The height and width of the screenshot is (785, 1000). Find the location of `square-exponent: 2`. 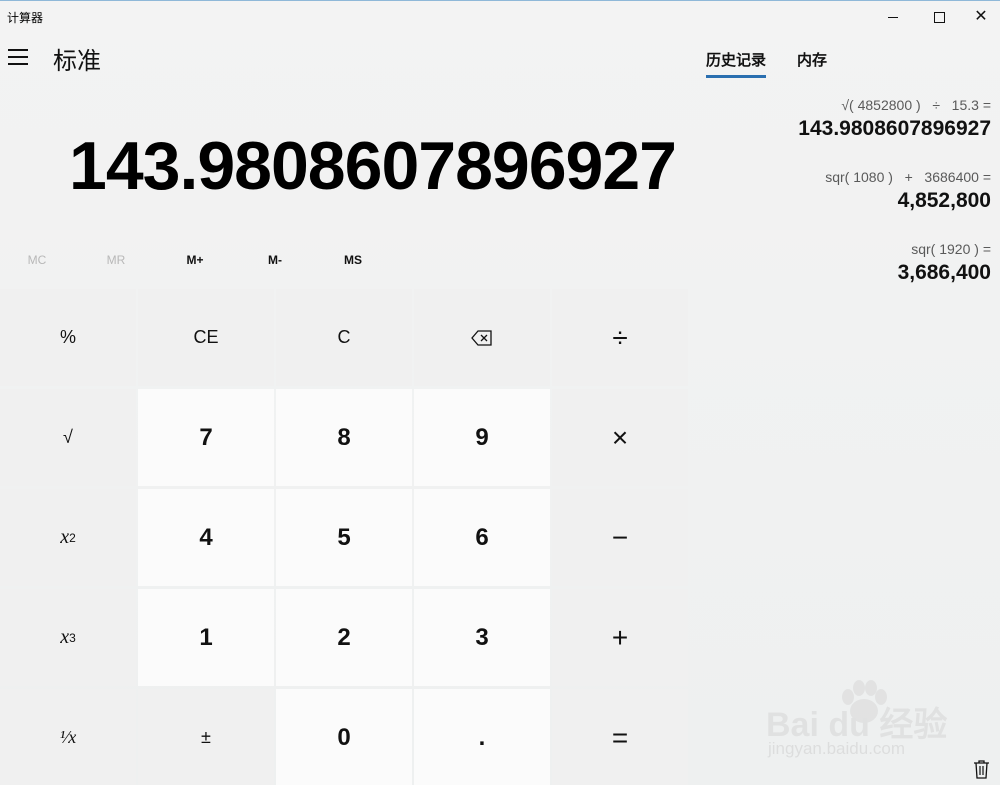

square-exponent: 2 is located at coordinates (72, 537).